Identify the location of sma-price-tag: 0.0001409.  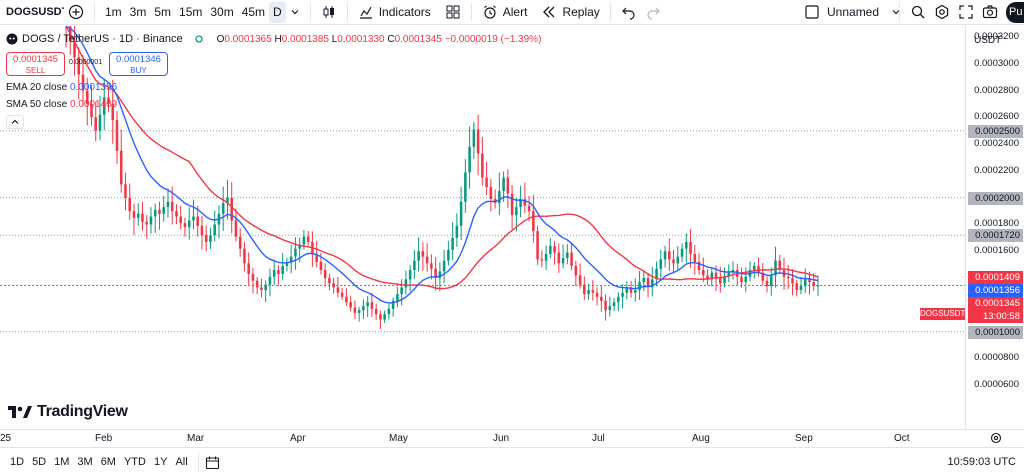
(995, 277).